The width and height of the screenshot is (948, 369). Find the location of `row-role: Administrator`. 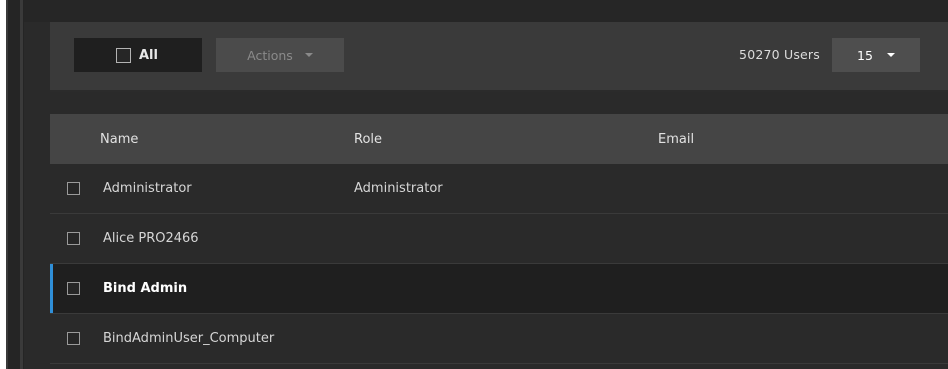

row-role: Administrator is located at coordinates (398, 188).